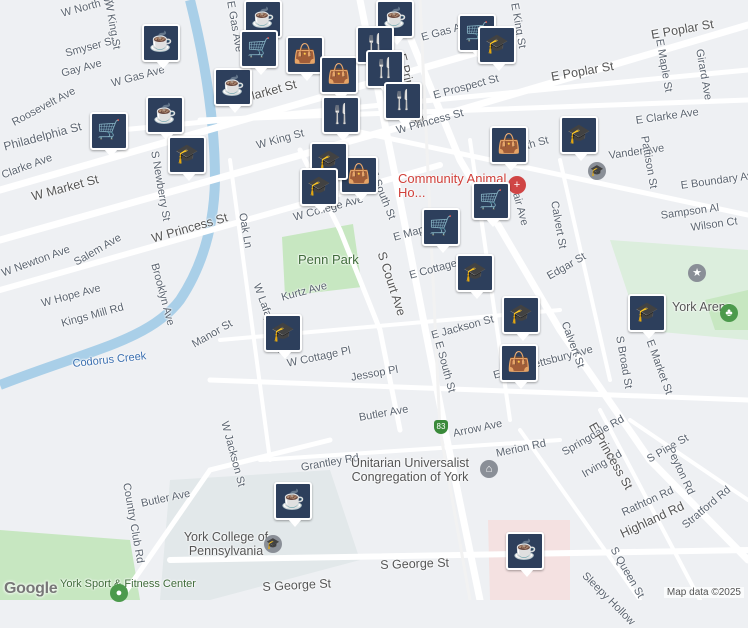 The width and height of the screenshot is (748, 628). Describe the element at coordinates (489, 469) in the screenshot. I see `church-icon: ⌂` at that location.